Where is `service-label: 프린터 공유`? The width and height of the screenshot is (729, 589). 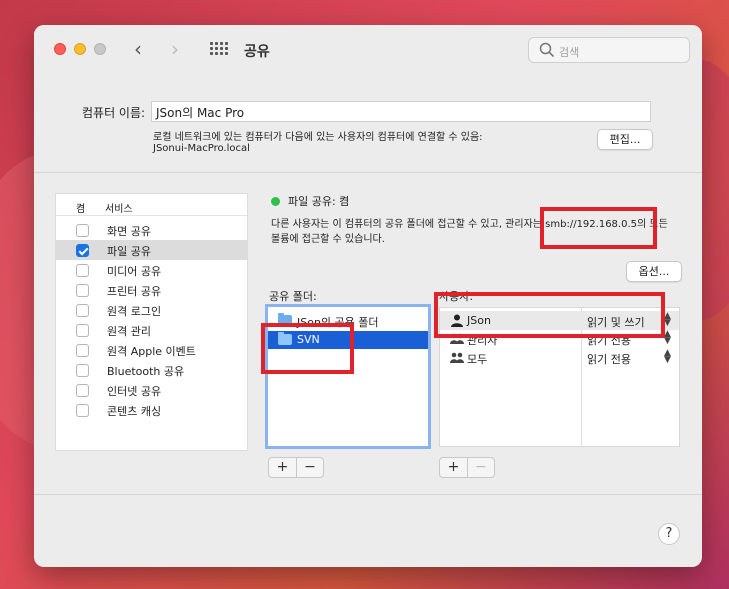
service-label: 프린터 공유 is located at coordinates (134, 291).